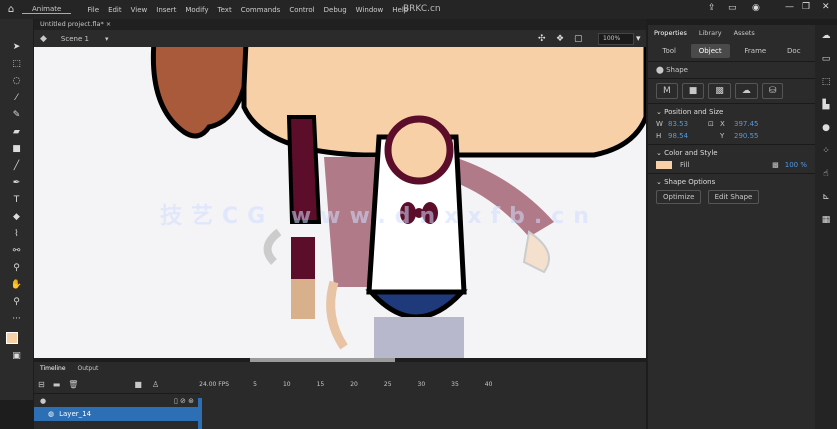 The height and width of the screenshot is (429, 837). What do you see at coordinates (455, 384) in the screenshot?
I see `frame-number: 35` at bounding box center [455, 384].